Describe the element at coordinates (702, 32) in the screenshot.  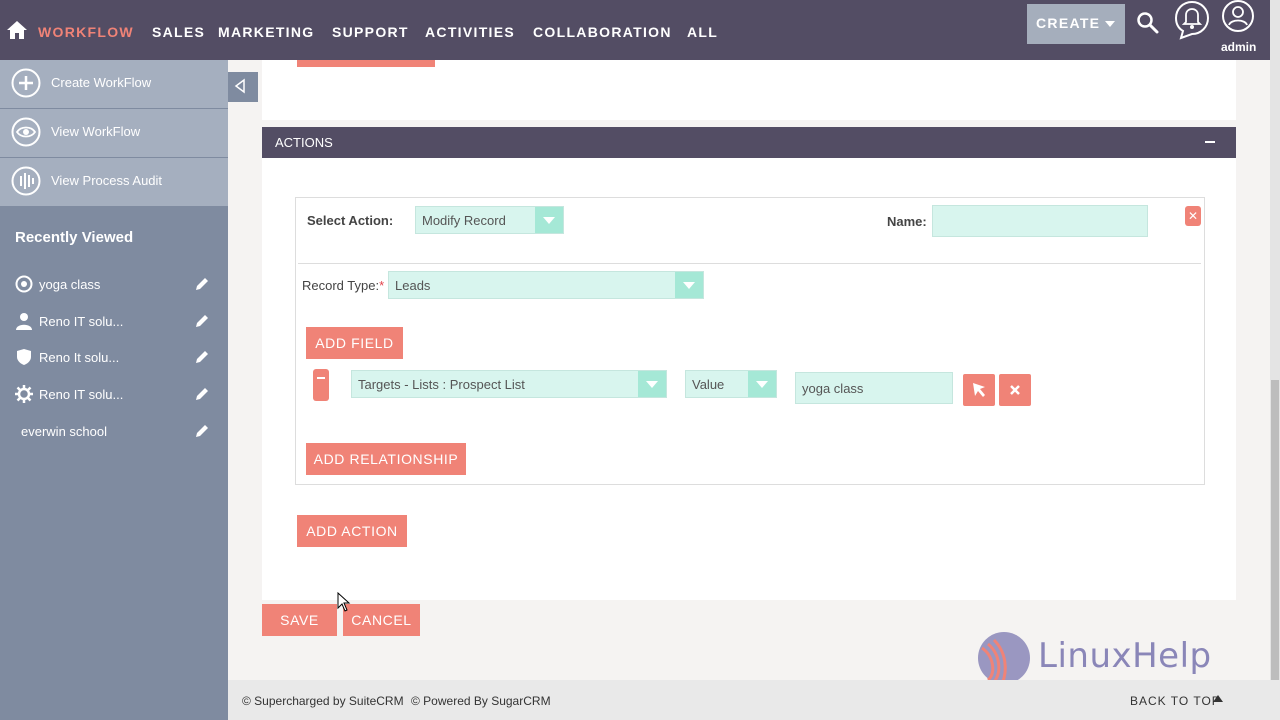
I see `nav-item-all: ALL` at that location.